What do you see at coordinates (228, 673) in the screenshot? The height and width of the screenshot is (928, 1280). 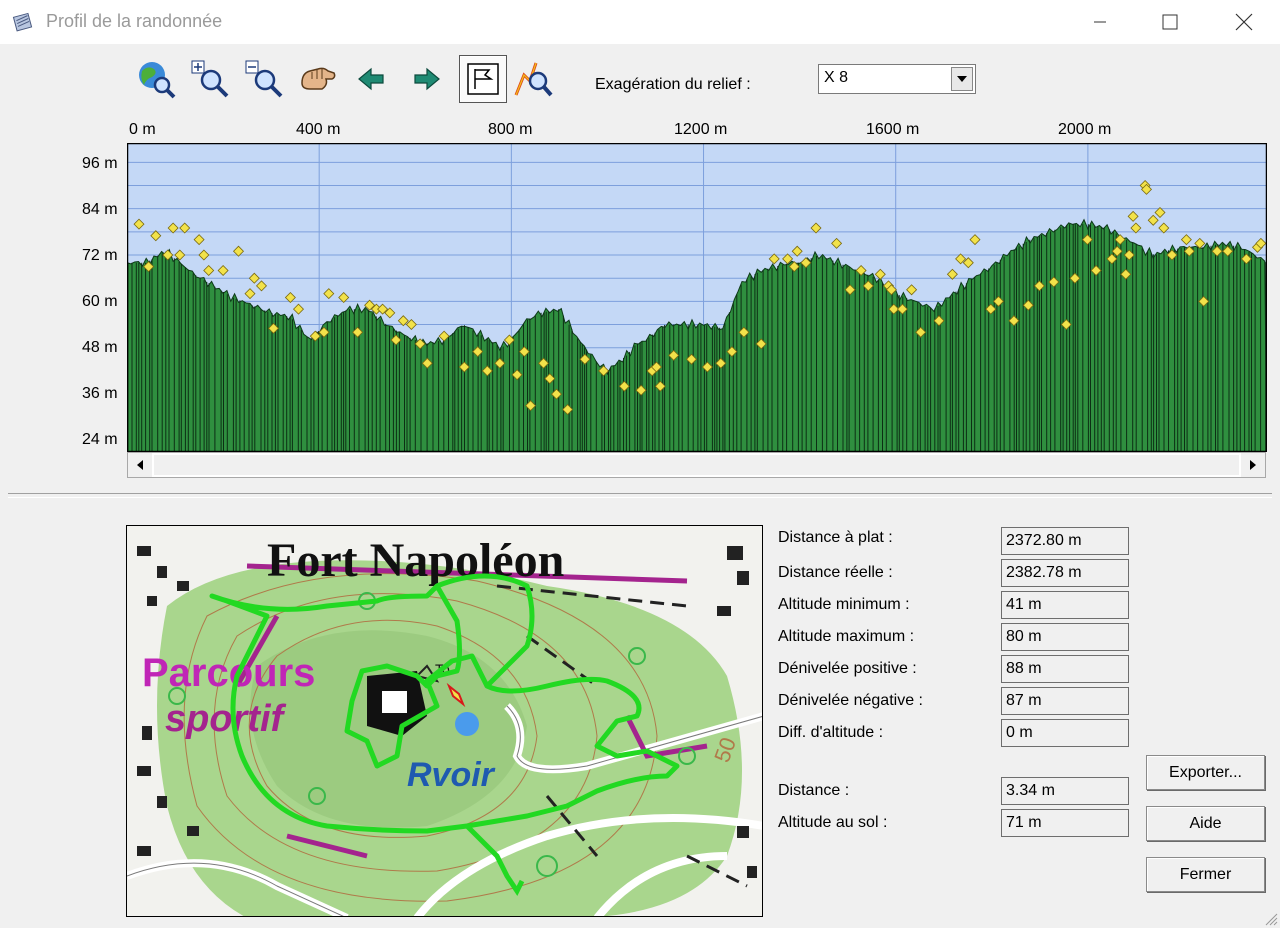 I see `map-label-parcours: Parcours` at bounding box center [228, 673].